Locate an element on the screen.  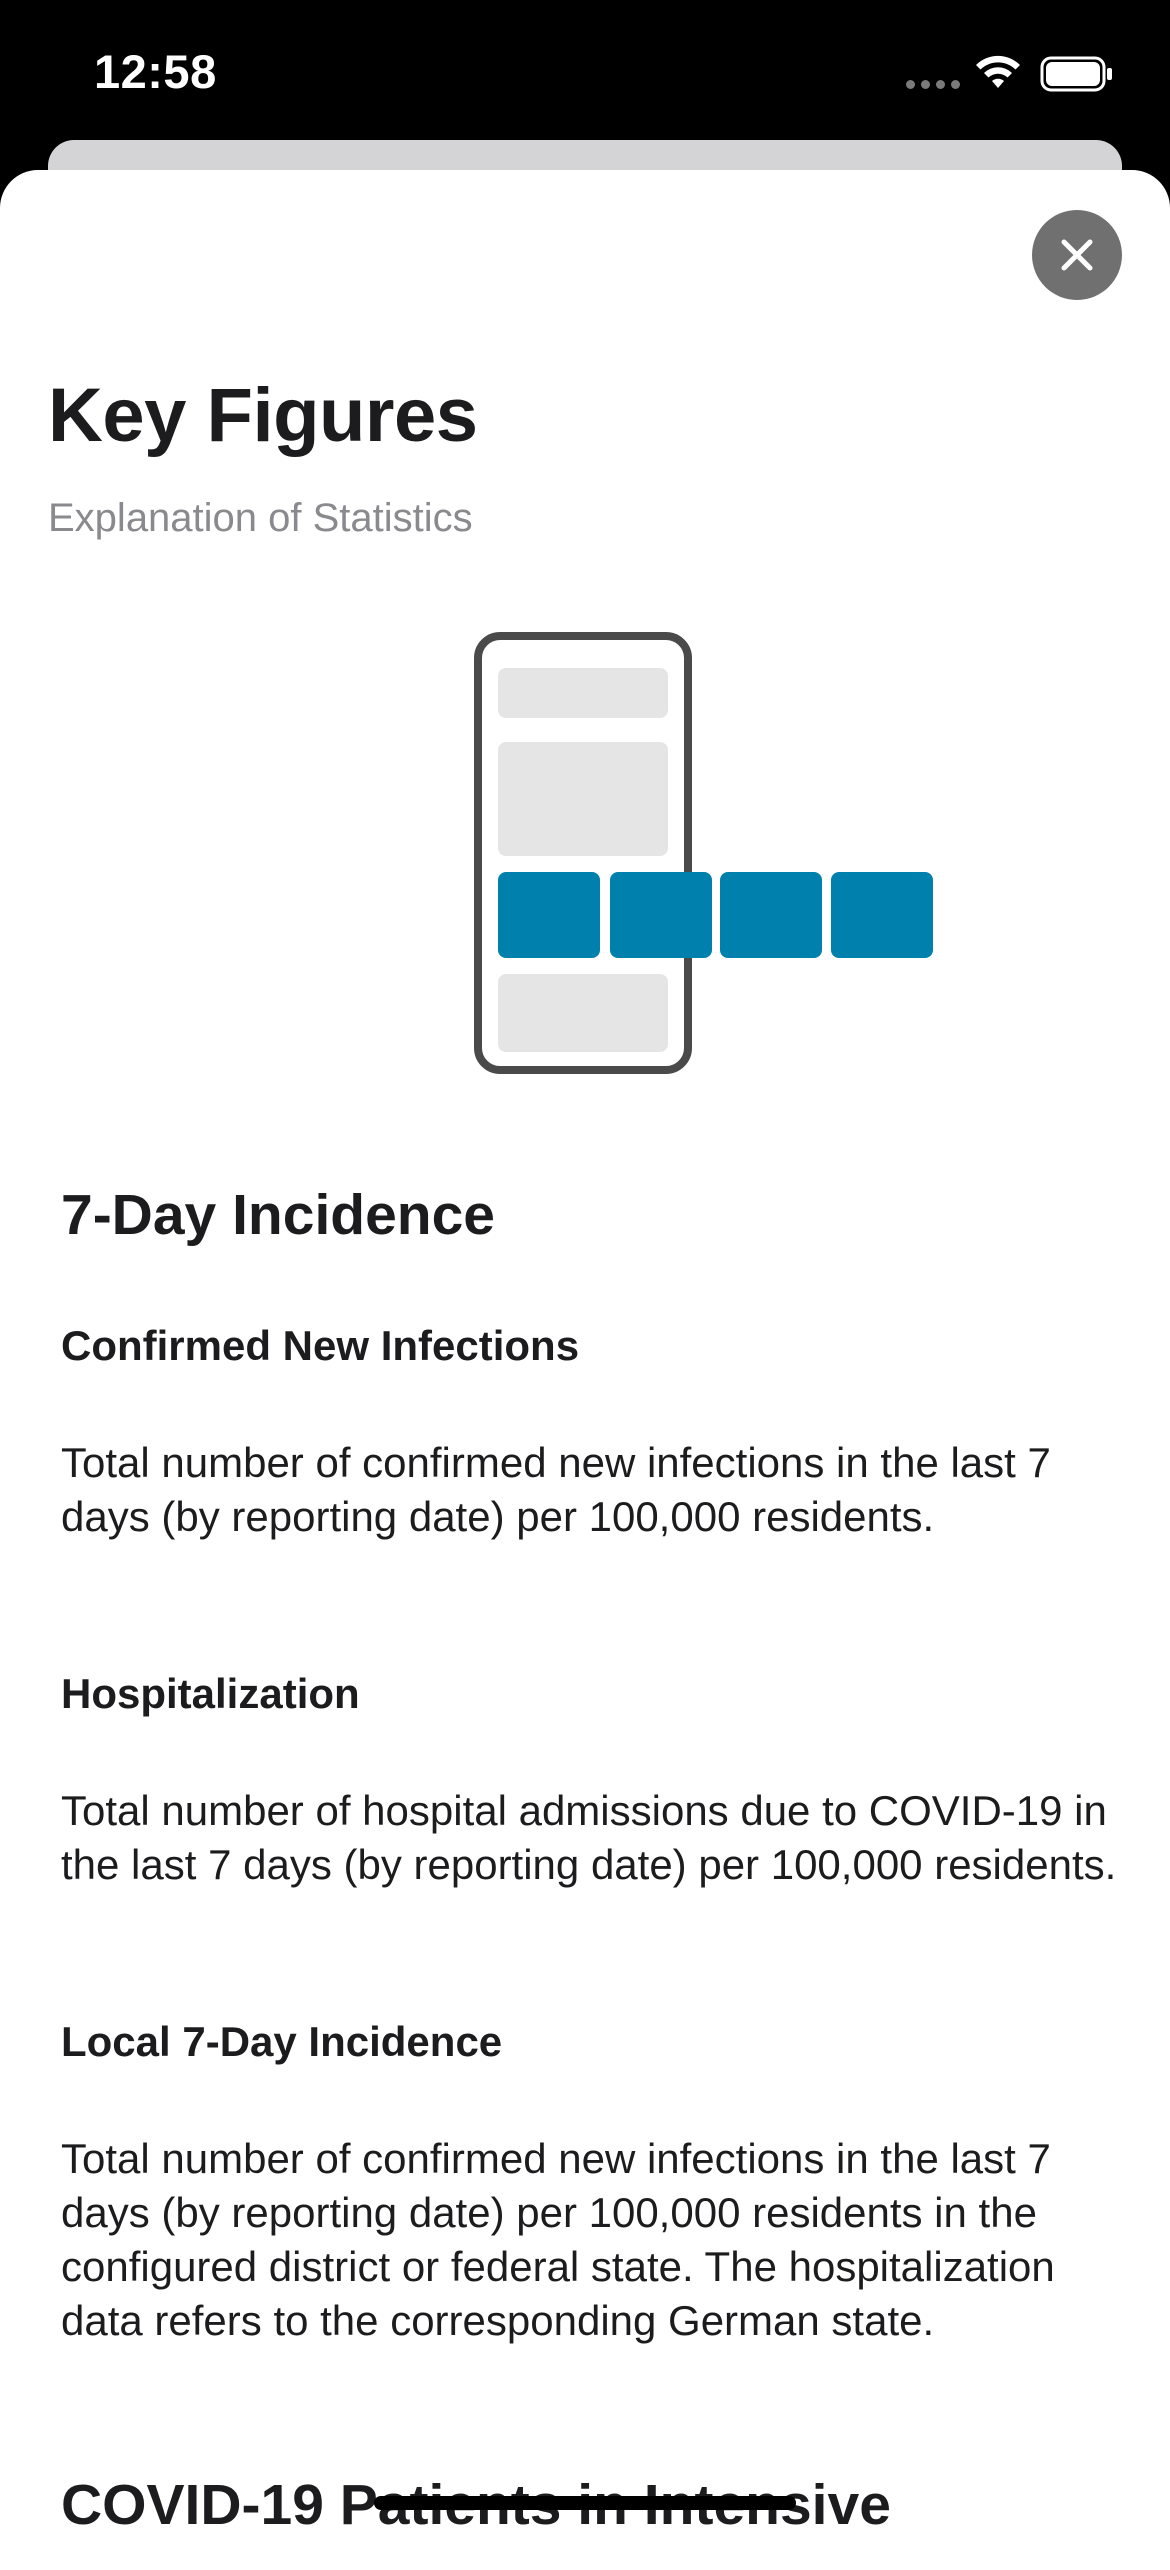
page-title: Key Figures is located at coordinates (263, 415).